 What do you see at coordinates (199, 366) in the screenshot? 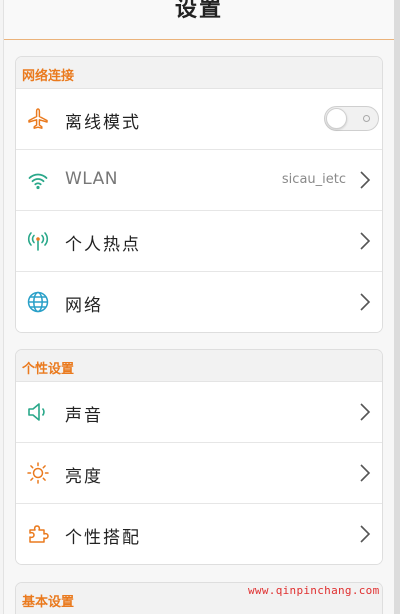
I see `section-header-personal: 个性设置` at bounding box center [199, 366].